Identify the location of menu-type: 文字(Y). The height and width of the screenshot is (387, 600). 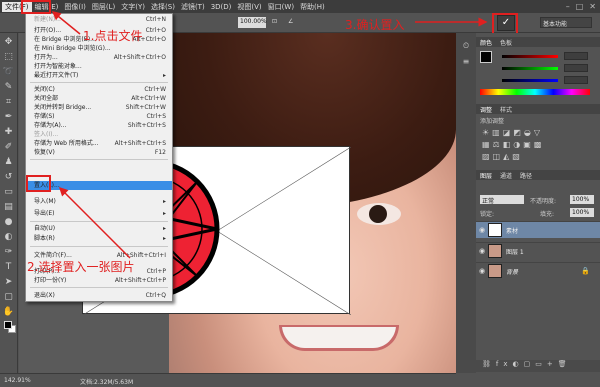
(133, 7).